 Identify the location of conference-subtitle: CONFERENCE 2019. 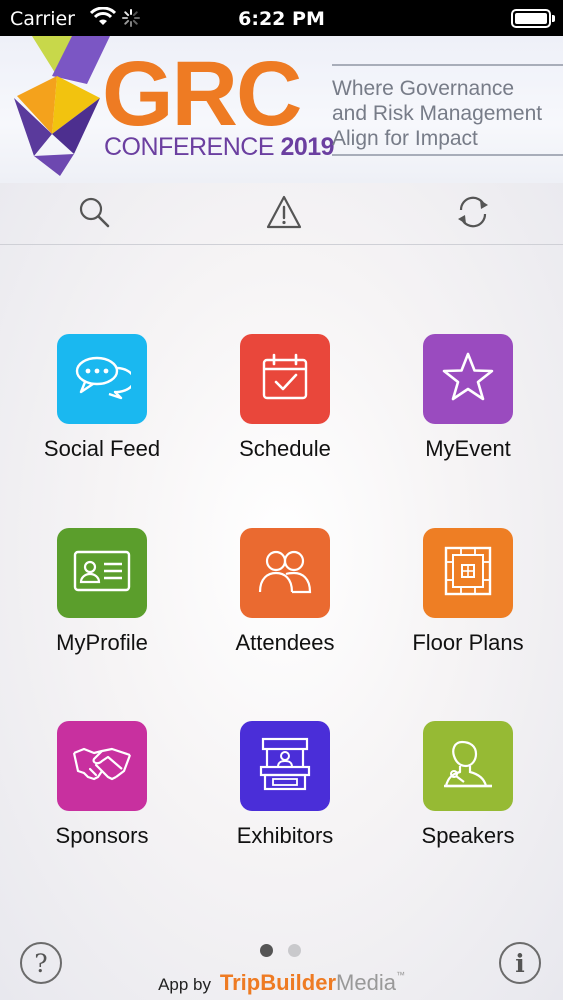
(219, 147).